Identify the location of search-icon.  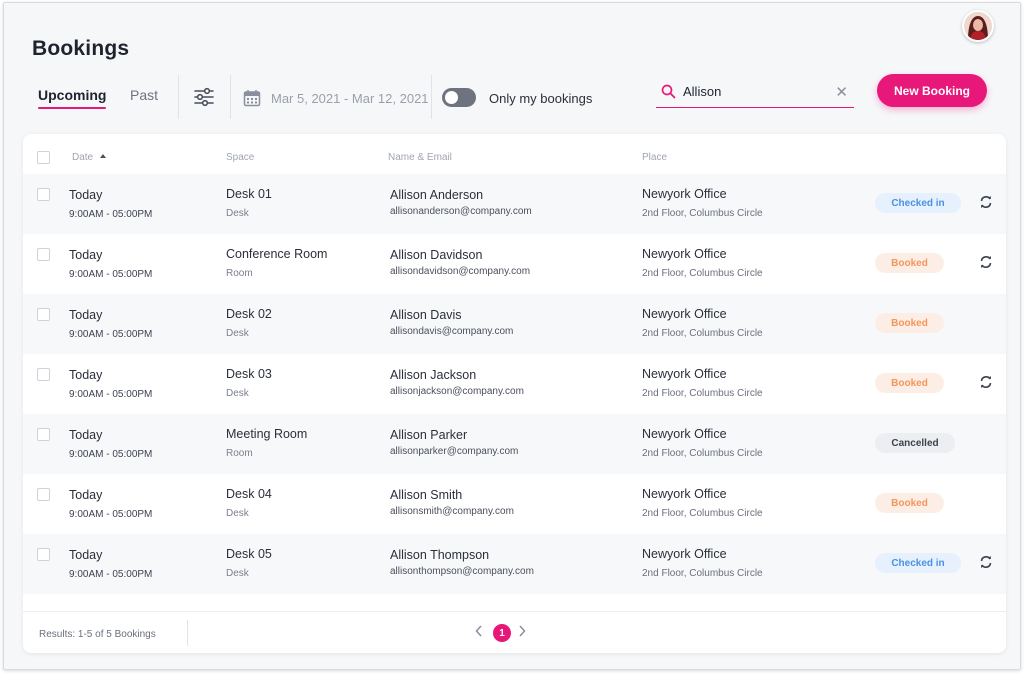
(668, 91).